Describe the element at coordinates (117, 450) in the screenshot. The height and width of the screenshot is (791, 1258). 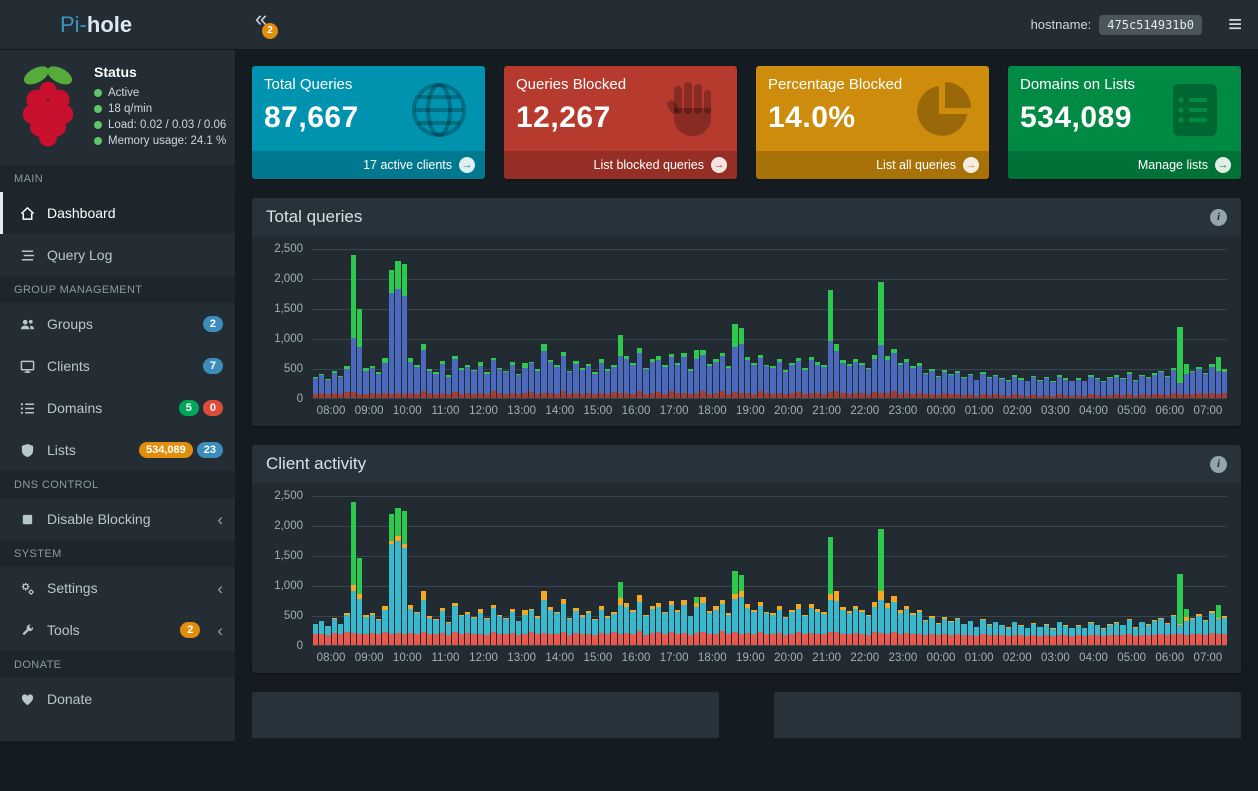
I see `sidebar-item-lists: Lists 534,089 23` at that location.